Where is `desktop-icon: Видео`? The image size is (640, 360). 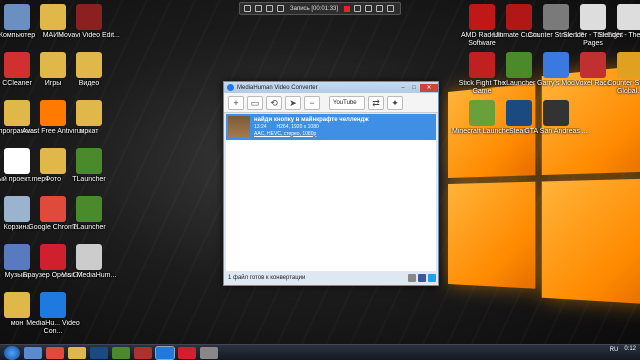 desktop-icon: Видео is located at coordinates (89, 70).